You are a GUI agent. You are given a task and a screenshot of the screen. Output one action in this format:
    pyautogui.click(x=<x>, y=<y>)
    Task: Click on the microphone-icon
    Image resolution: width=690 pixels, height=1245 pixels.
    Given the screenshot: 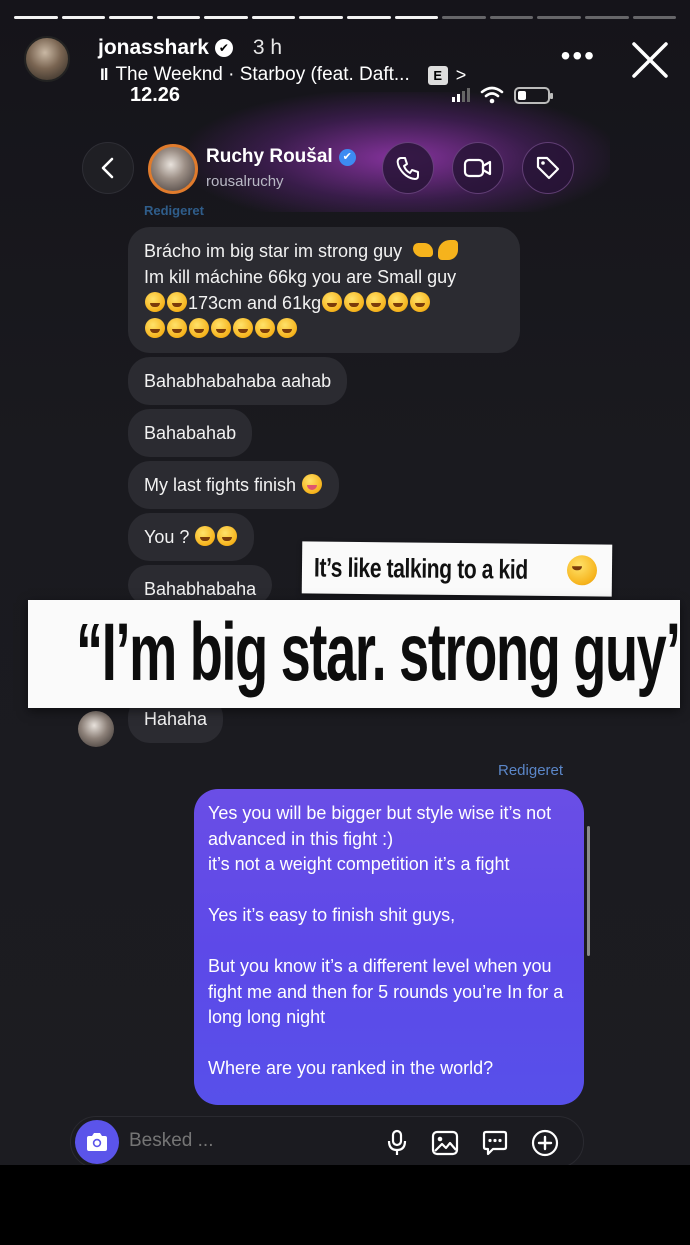 What is the action you would take?
    pyautogui.click(x=397, y=1142)
    